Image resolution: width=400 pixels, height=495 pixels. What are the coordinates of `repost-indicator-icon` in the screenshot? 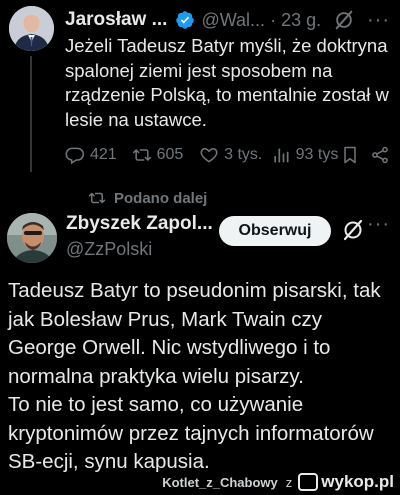 It's located at (97, 198).